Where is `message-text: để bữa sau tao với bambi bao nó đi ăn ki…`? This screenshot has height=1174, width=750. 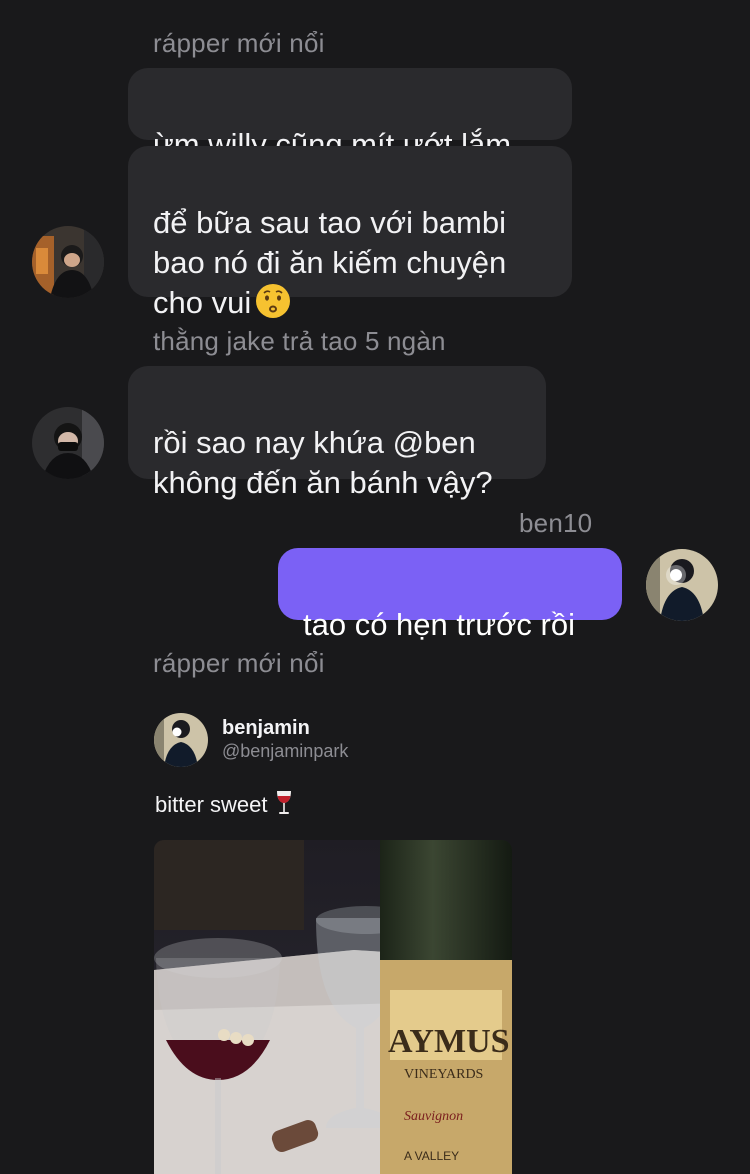 message-text: để bữa sau tao với bambi bao nó đi ăn ki… is located at coordinates (330, 262).